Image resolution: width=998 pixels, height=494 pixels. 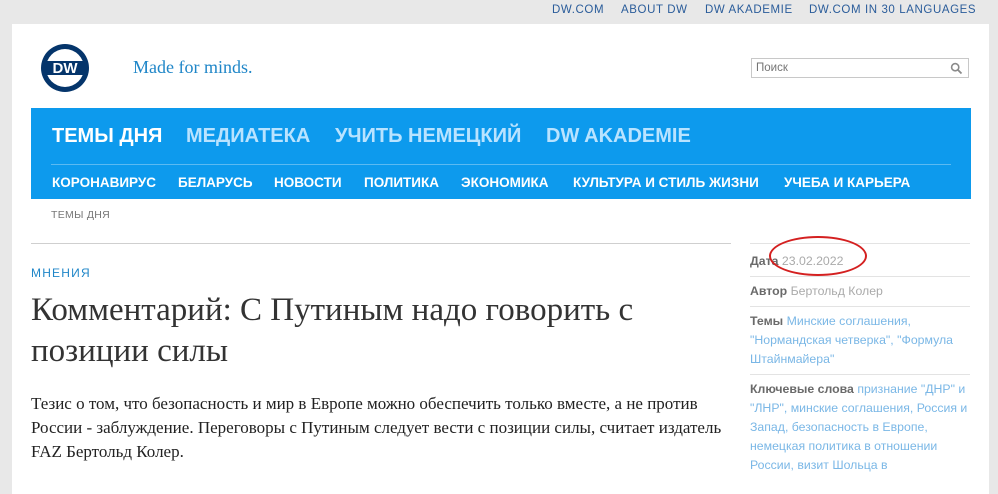 What do you see at coordinates (892, 10) in the screenshot?
I see `topbar-link-30-languages: DW.COM IN 30 LANGUAGES` at bounding box center [892, 10].